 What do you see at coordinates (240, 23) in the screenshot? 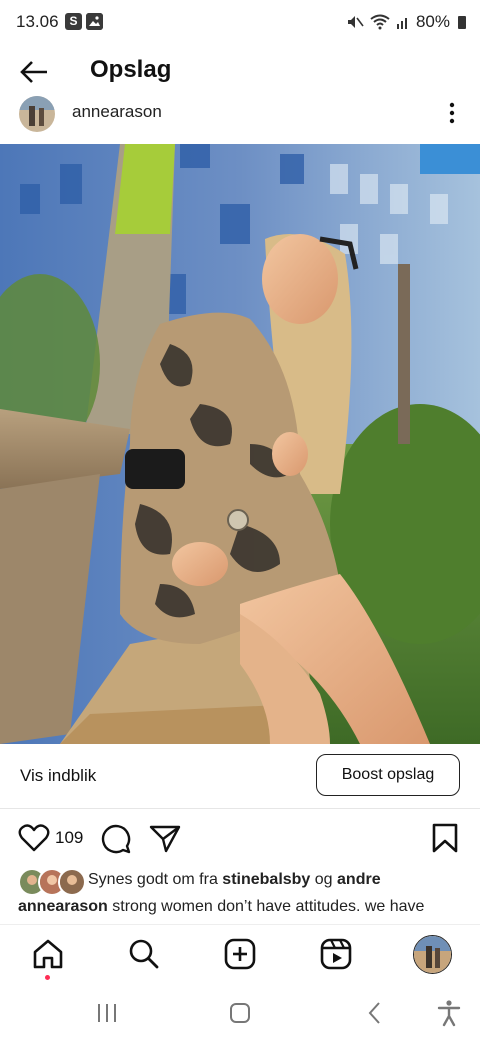
I see `status-bar: 13.06 S 80%` at bounding box center [240, 23].